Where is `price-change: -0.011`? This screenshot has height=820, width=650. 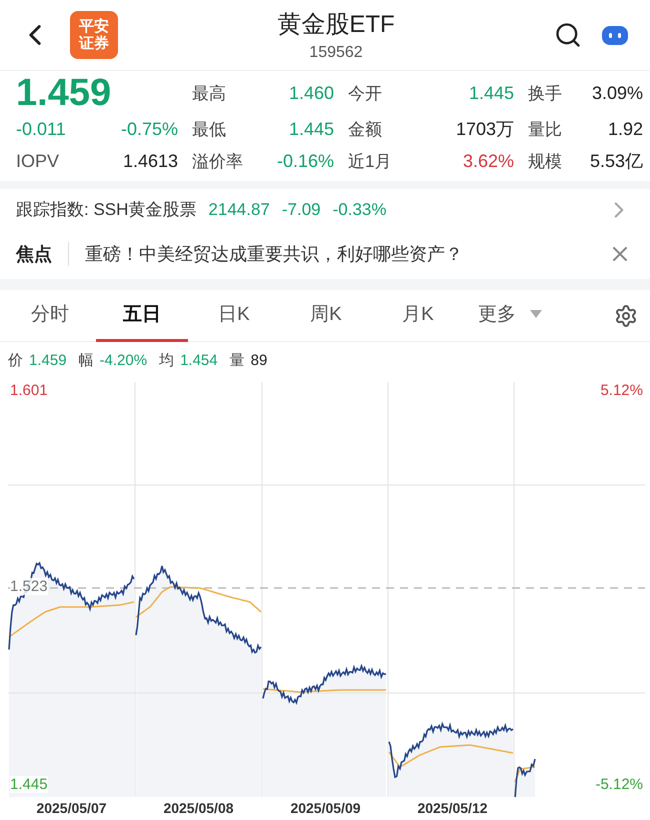
price-change: -0.011 is located at coordinates (41, 129).